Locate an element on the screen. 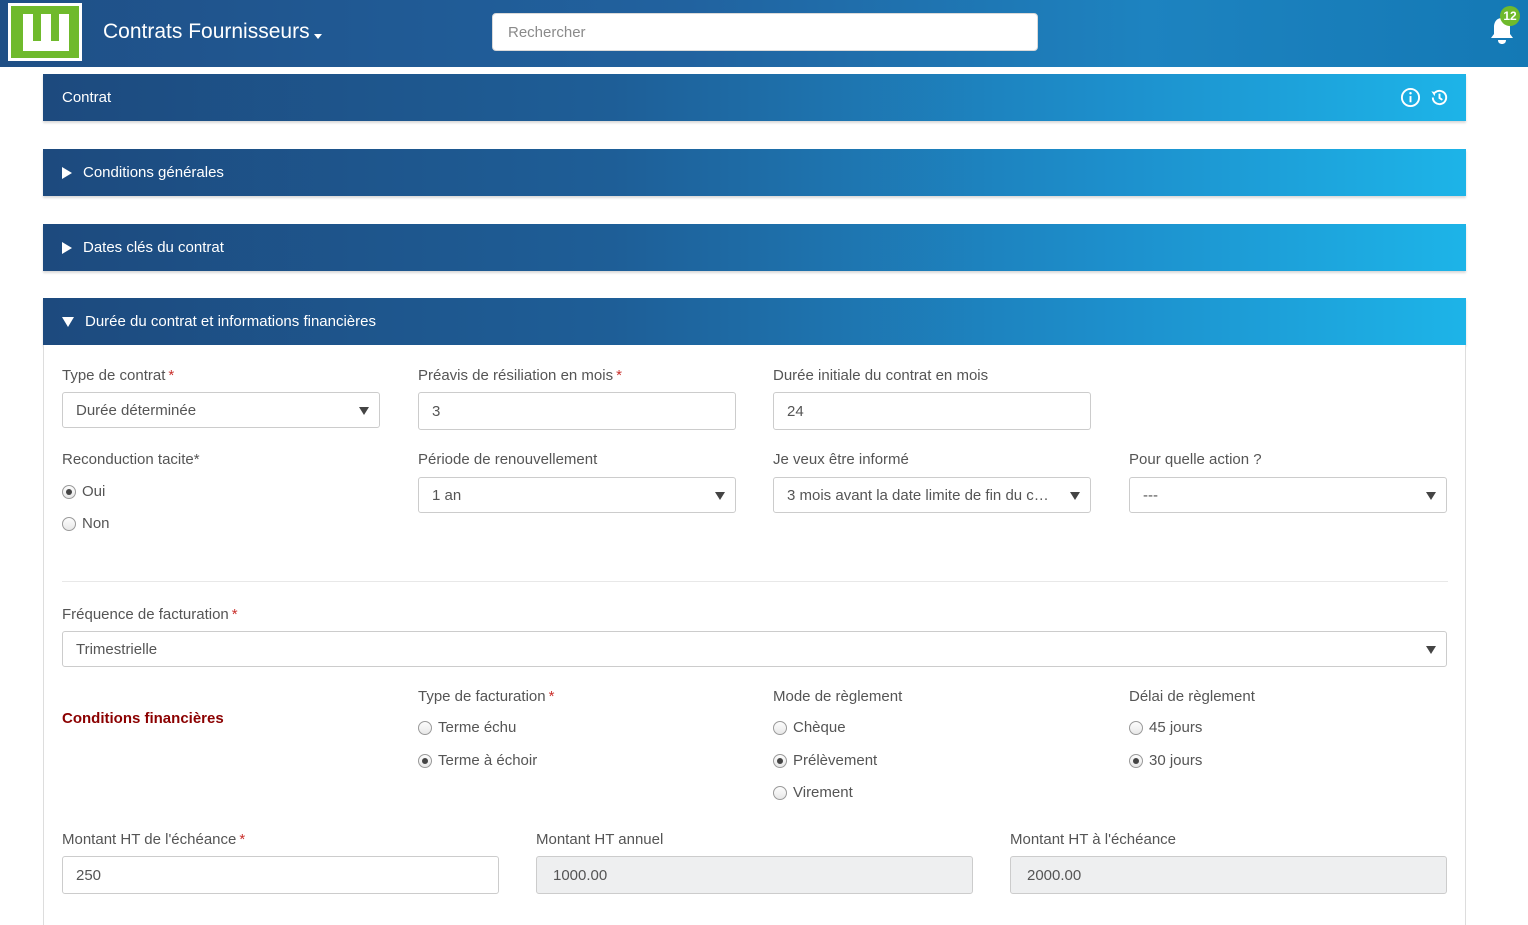 The image size is (1528, 925). terme-a-echoir-radio: Terme à échoir is located at coordinates (477, 760).